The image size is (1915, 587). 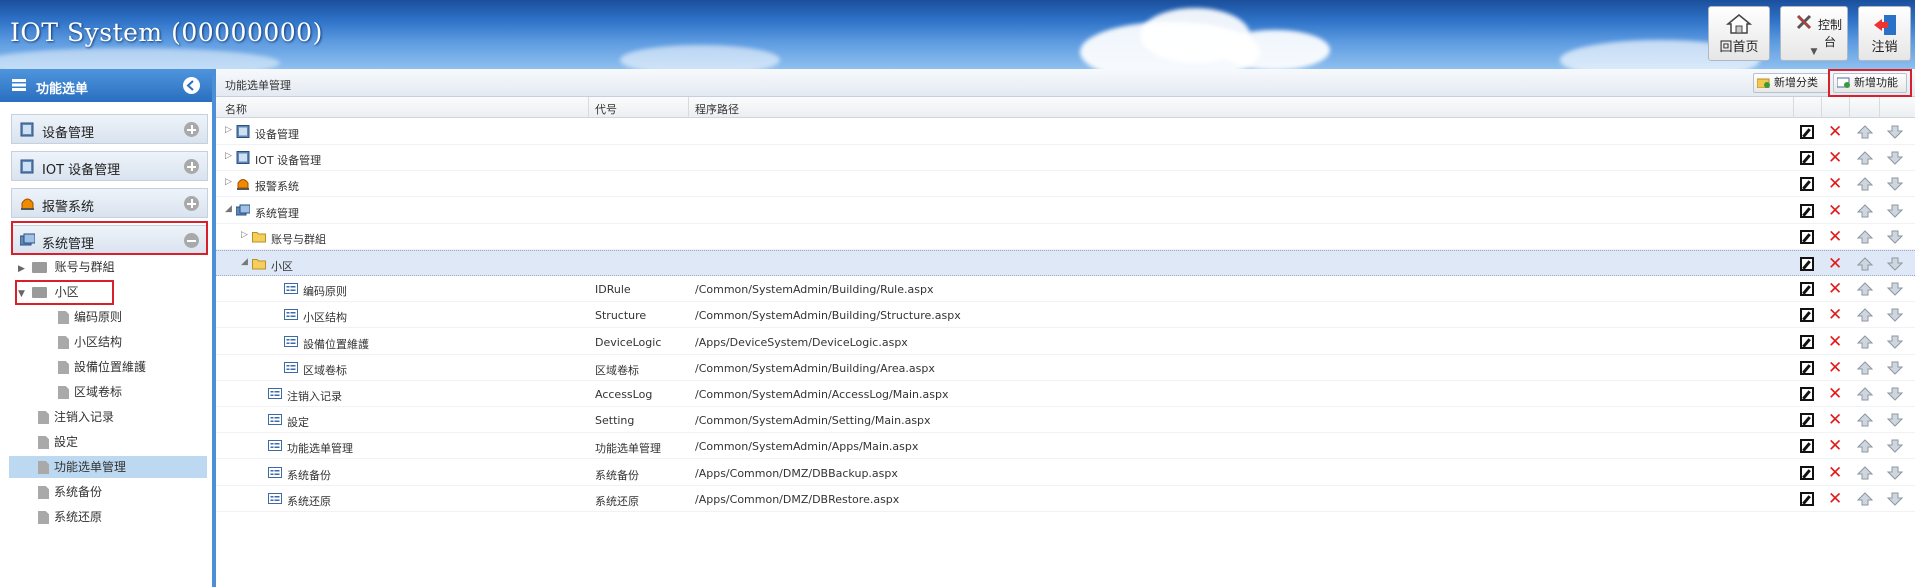 I want to click on collapse-sidebar-icon, so click(x=191, y=85).